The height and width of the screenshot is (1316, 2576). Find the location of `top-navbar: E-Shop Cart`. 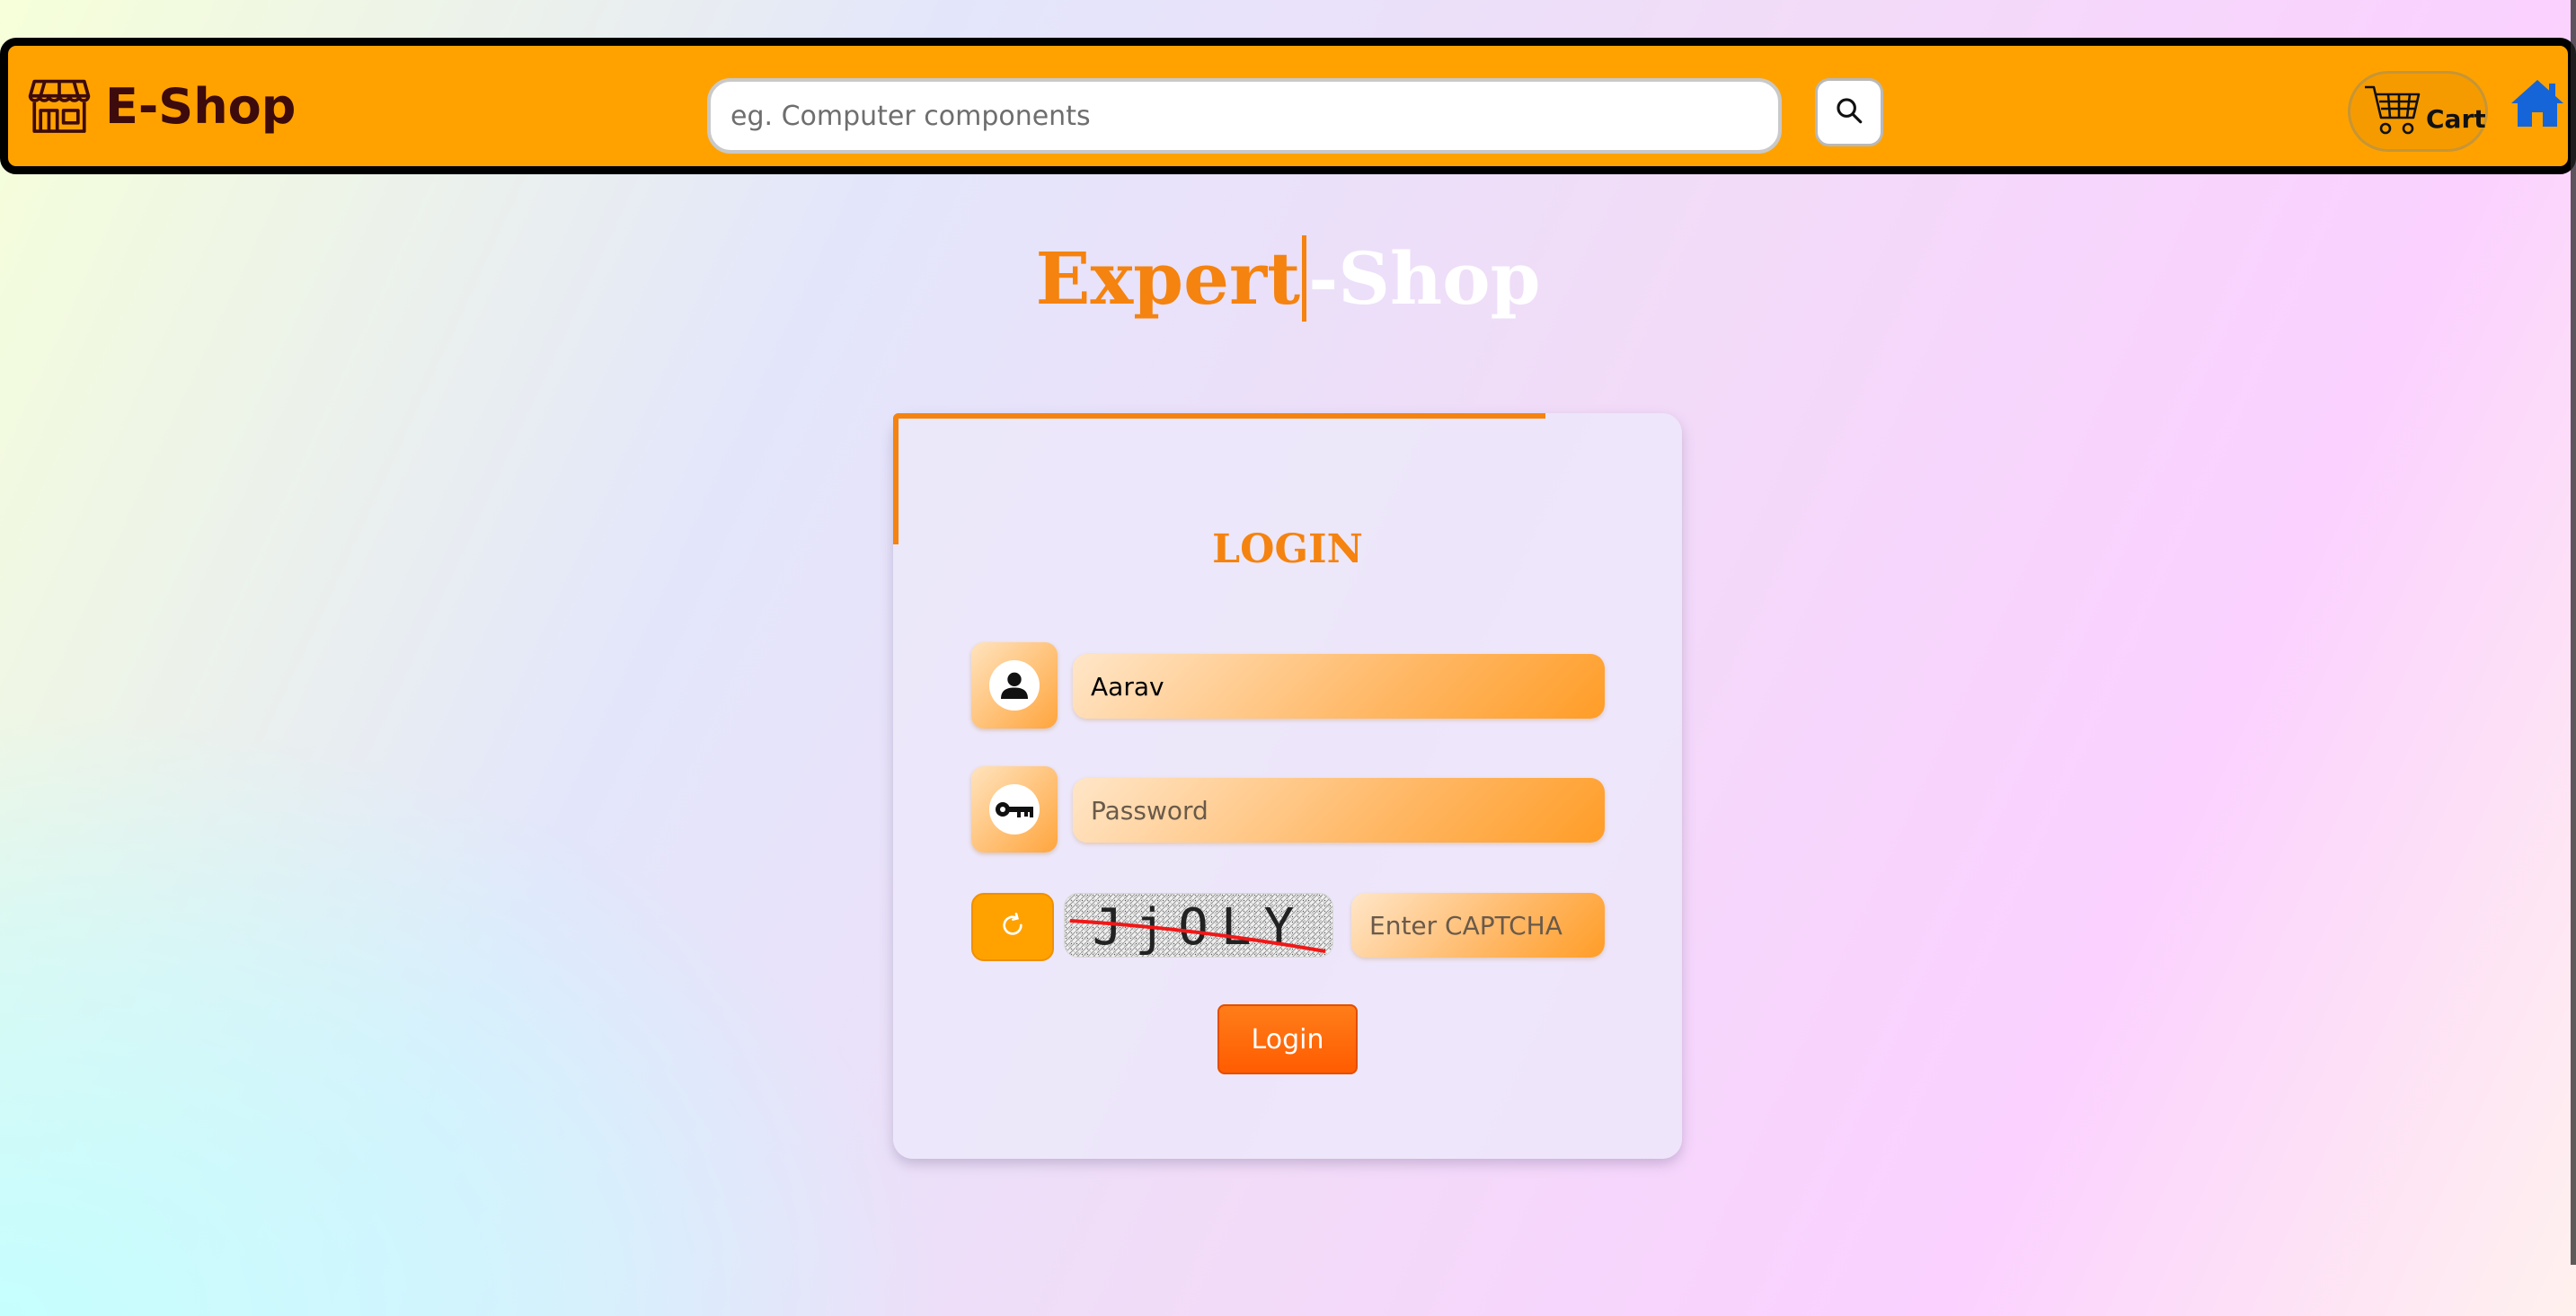

top-navbar: E-Shop Cart is located at coordinates (1288, 106).